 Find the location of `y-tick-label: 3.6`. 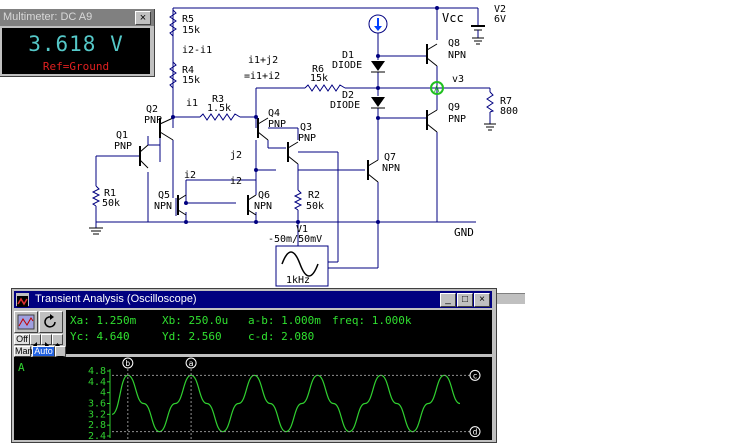

y-tick-label: 3.6 is located at coordinates (97, 404).